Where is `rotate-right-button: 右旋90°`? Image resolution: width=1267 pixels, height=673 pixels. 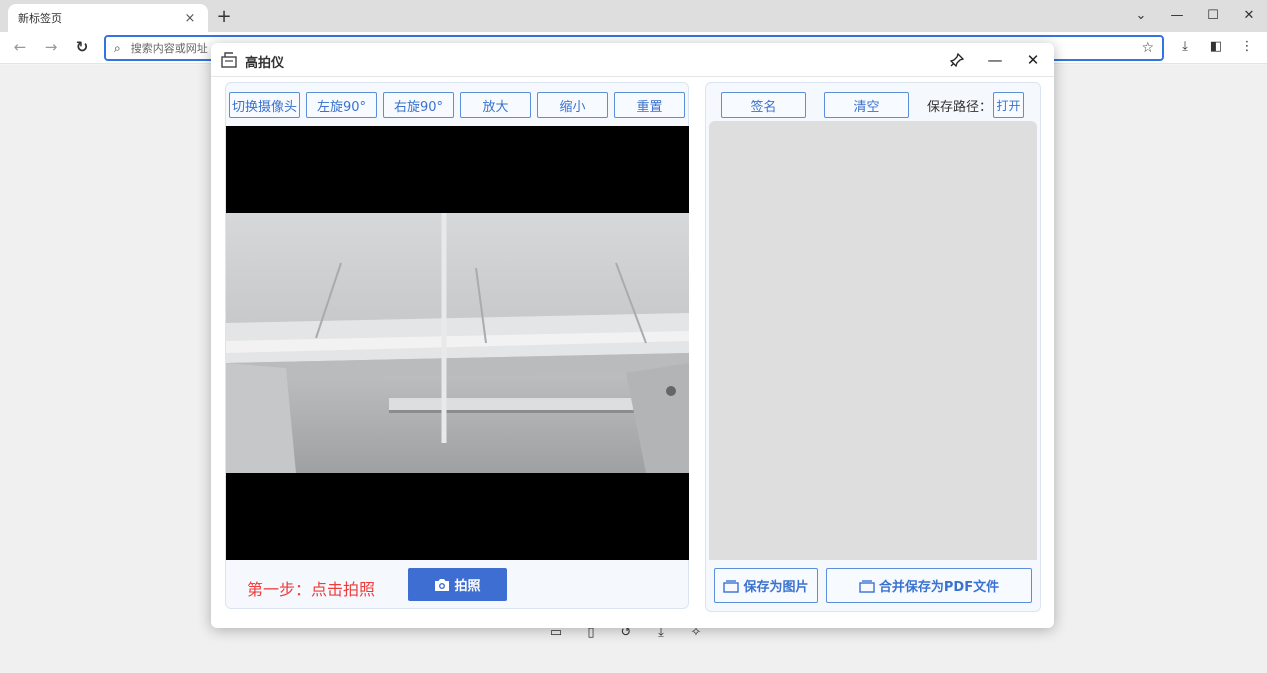
rotate-right-button: 右旋90° is located at coordinates (418, 105).